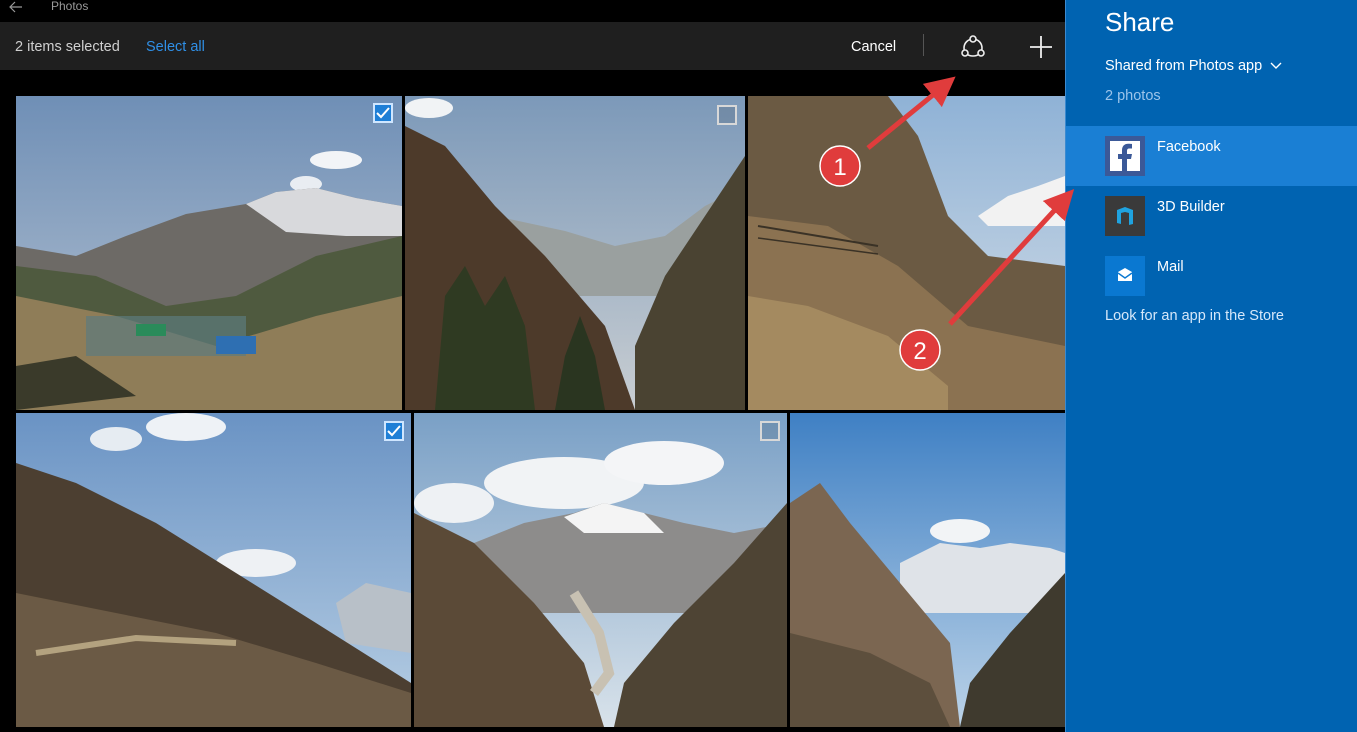  What do you see at coordinates (1211, 216) in the screenshot?
I see `share-target-3d-builder: 3D Builder` at bounding box center [1211, 216].